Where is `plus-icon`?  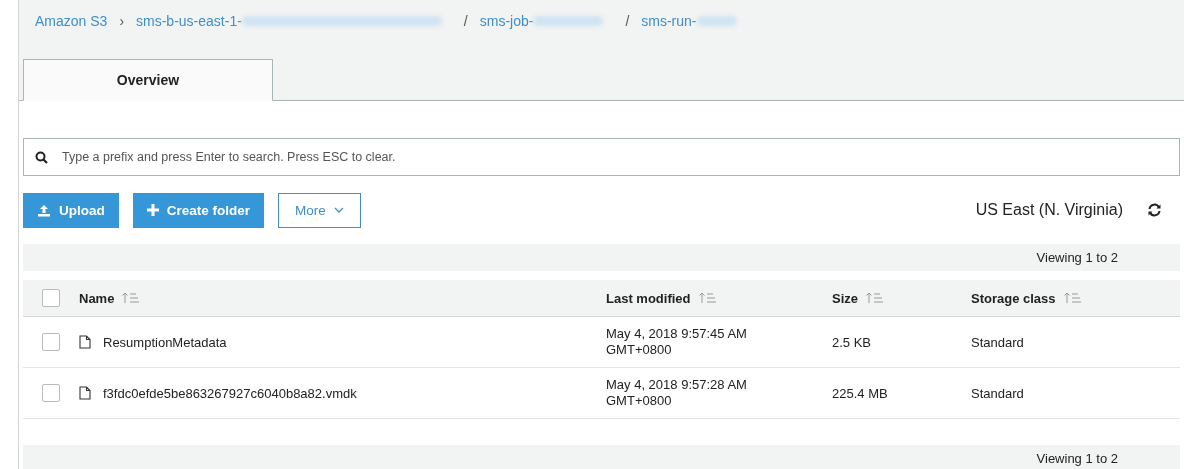
plus-icon is located at coordinates (152, 210).